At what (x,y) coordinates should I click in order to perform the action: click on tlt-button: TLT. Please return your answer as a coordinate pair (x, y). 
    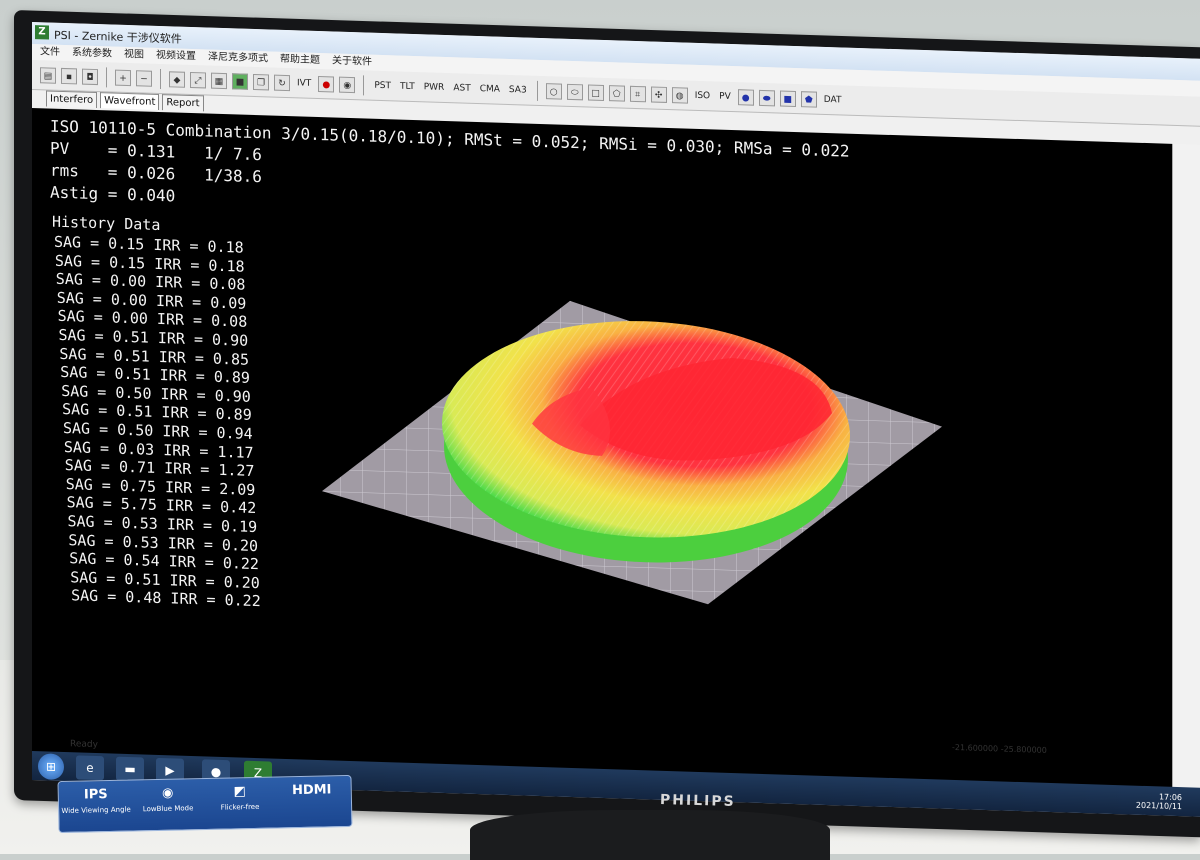
    Looking at the image, I should click on (407, 86).